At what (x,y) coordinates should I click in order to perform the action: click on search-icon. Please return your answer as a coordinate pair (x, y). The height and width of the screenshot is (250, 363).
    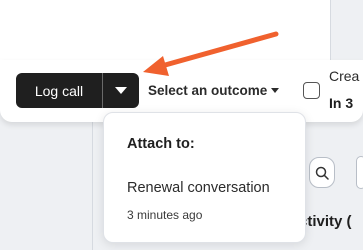
    Looking at the image, I should click on (322, 173).